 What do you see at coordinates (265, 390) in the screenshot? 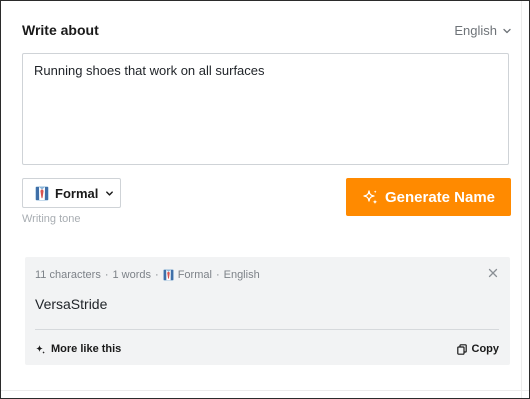
I see `panel-bottom-rule` at bounding box center [265, 390].